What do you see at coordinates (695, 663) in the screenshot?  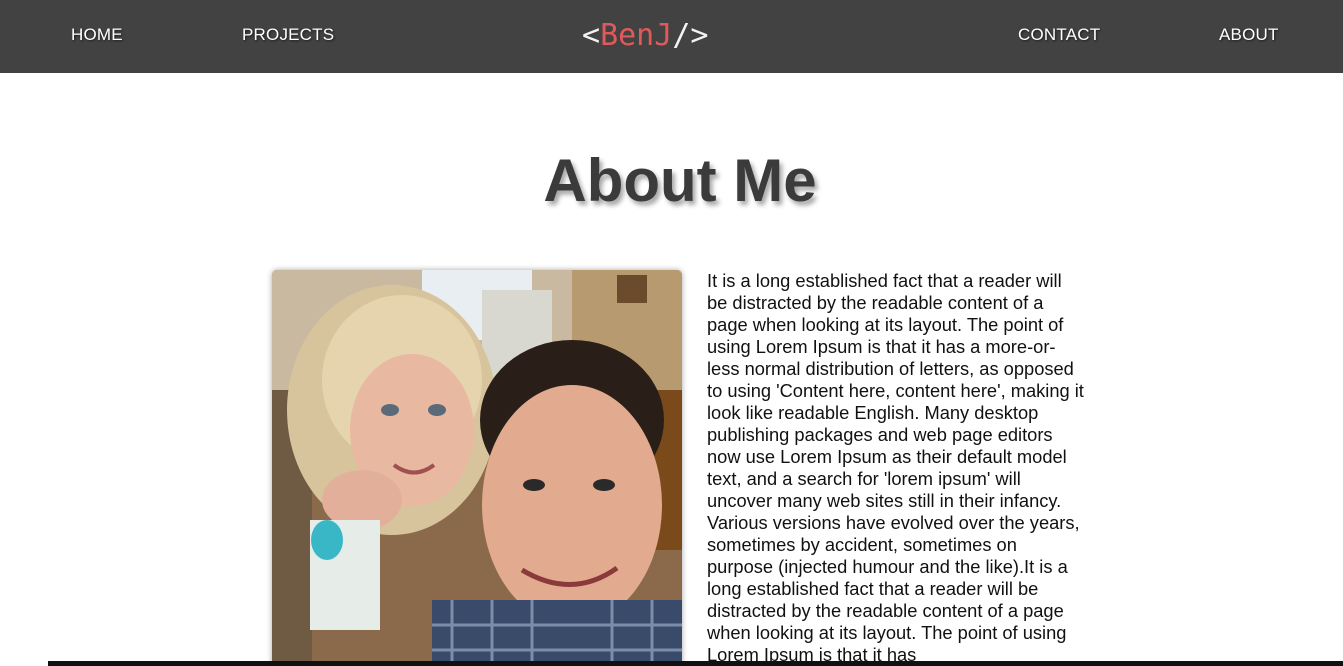 I see `horizontal-scrollbar` at bounding box center [695, 663].